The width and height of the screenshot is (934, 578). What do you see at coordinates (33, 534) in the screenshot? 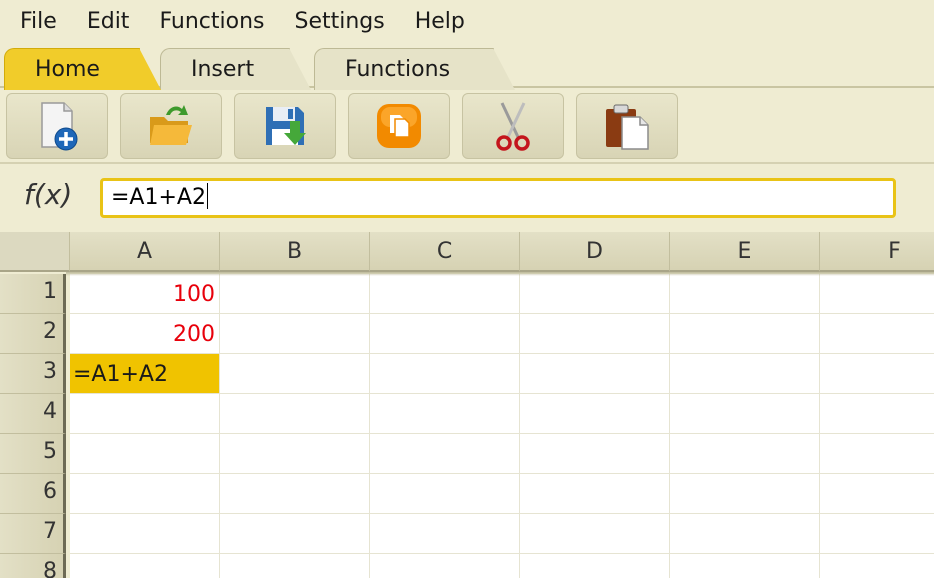
I see `row-header-7: 7` at bounding box center [33, 534].